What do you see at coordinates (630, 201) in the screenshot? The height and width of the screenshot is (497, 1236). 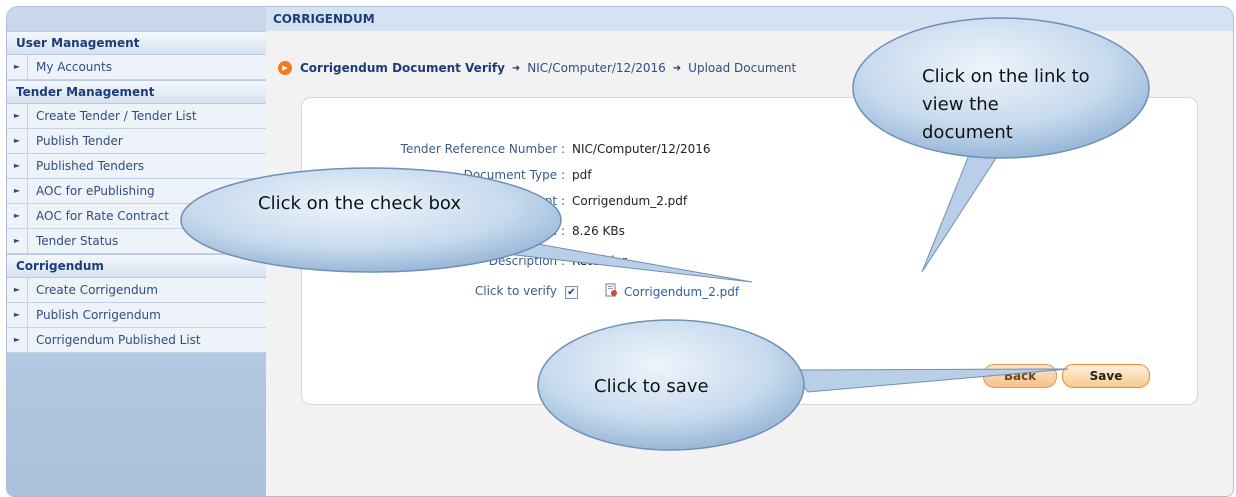 I see `uploaded-doc-value: Corrigendum_2.pdf` at bounding box center [630, 201].